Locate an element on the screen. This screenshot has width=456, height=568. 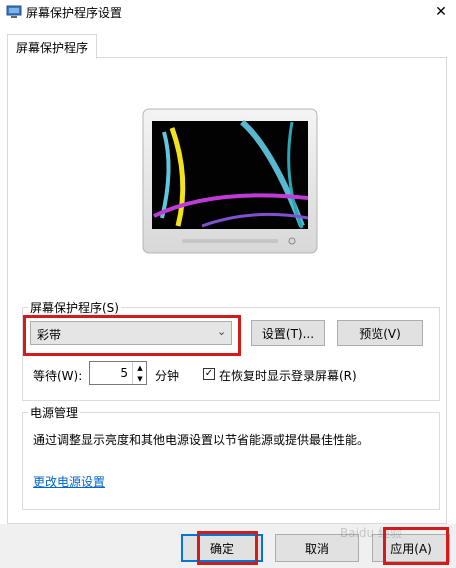
power-management-group-label: 电源管理 is located at coordinates (54, 412).